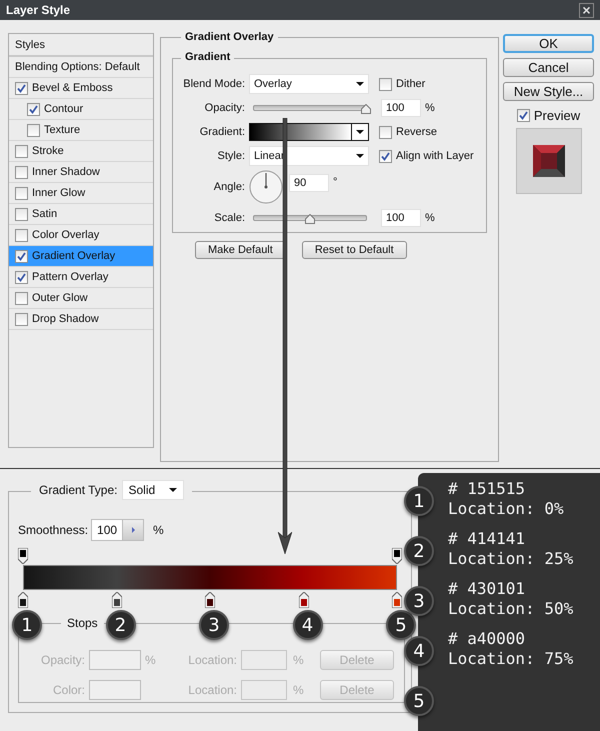  I want to click on number-badge: 3, so click(214, 625).